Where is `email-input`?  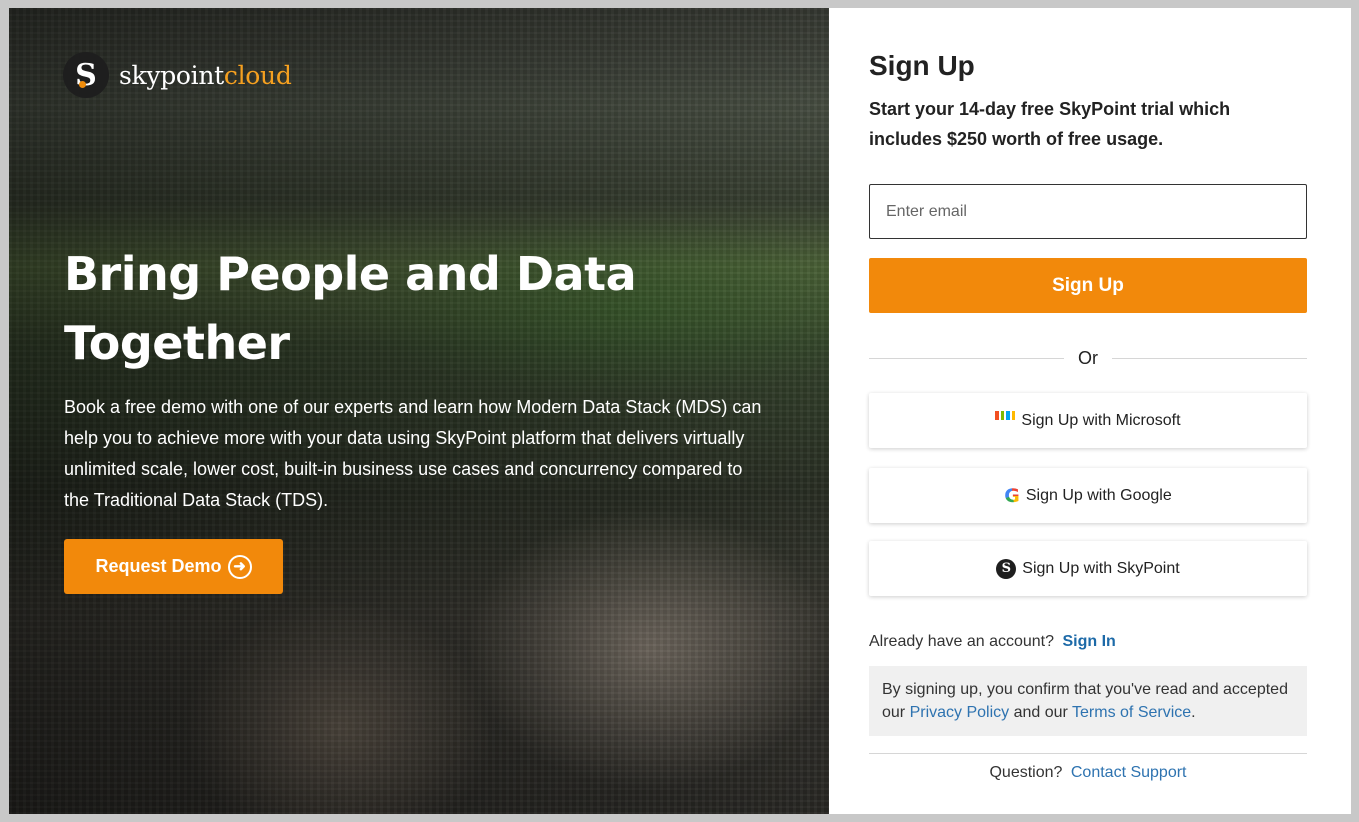
email-input is located at coordinates (1088, 211).